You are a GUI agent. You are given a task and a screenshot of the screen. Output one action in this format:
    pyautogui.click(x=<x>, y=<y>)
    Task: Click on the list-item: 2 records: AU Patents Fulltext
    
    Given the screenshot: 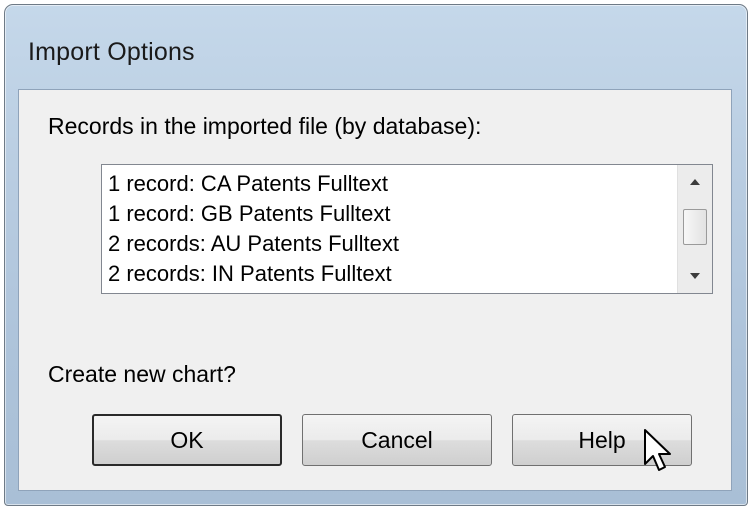 What is the action you would take?
    pyautogui.click(x=390, y=244)
    